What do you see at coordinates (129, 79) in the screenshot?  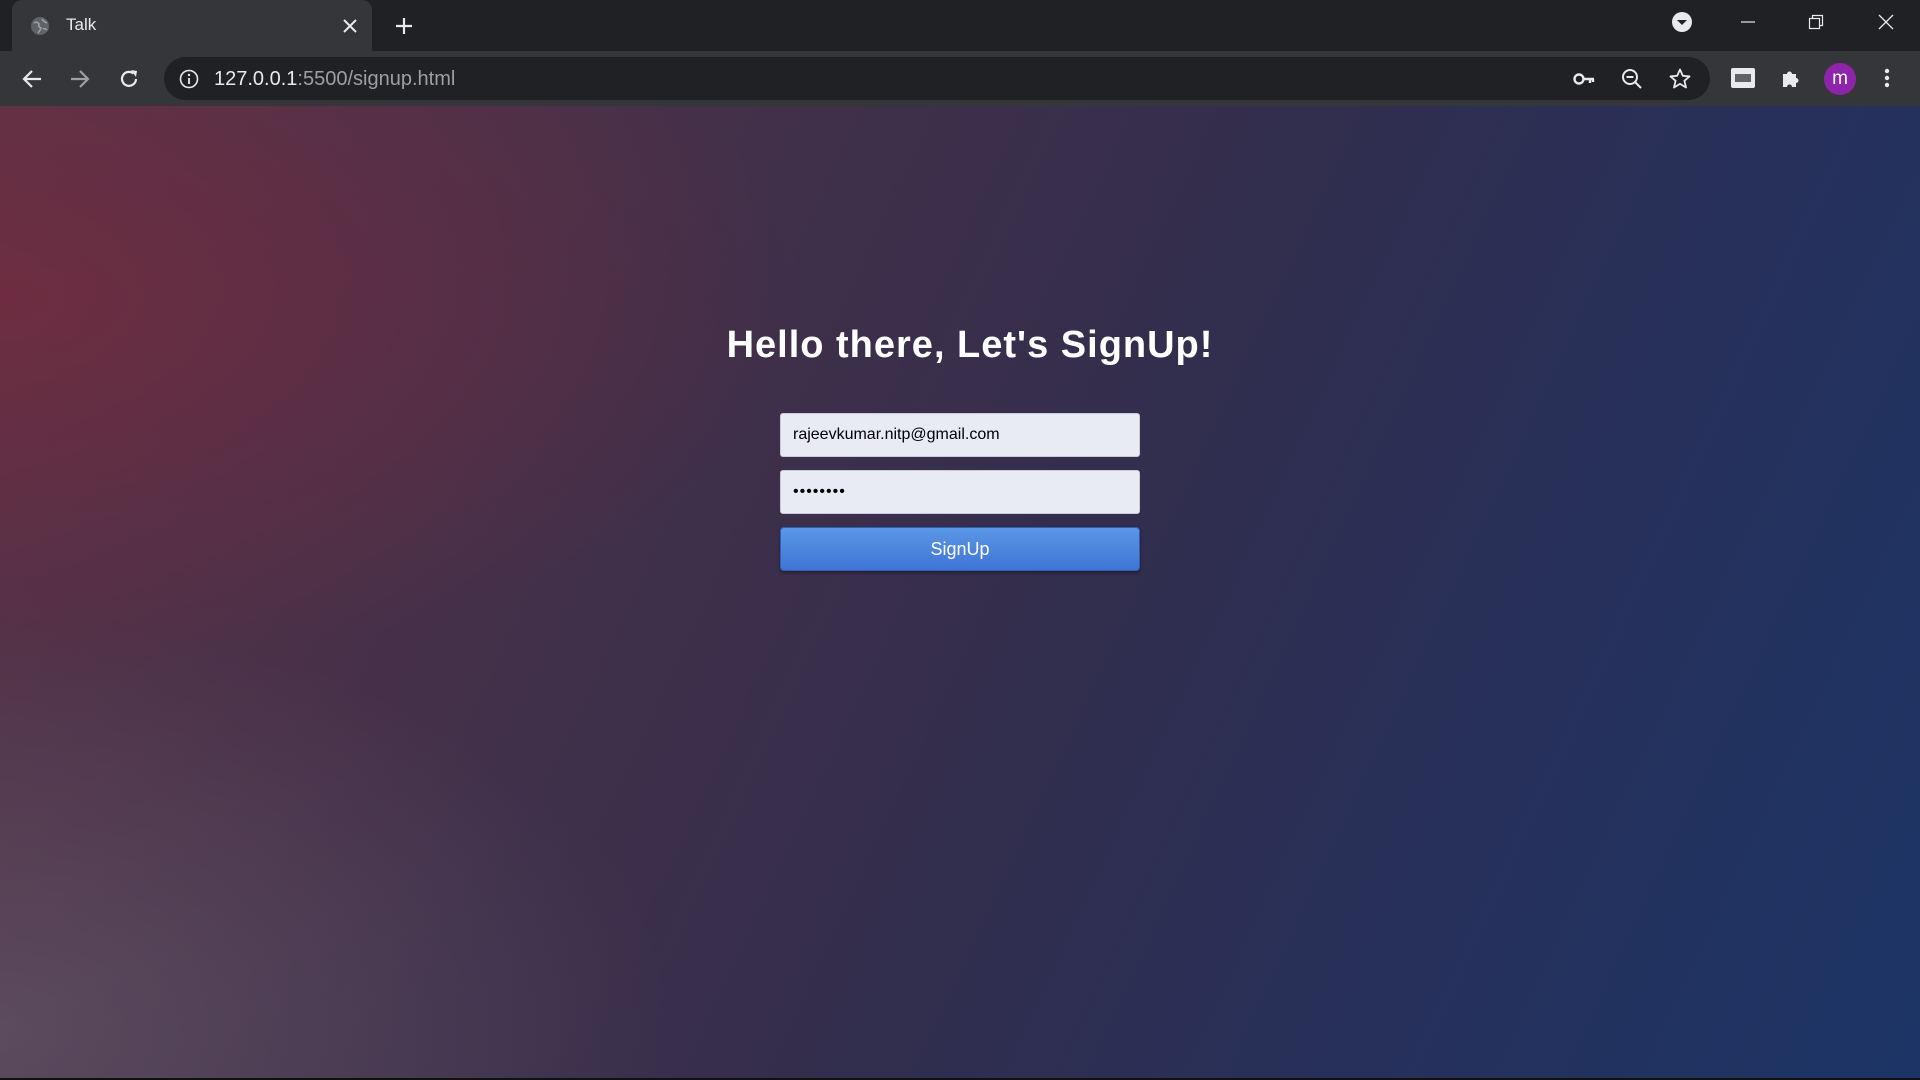 I see `reload-icon` at bounding box center [129, 79].